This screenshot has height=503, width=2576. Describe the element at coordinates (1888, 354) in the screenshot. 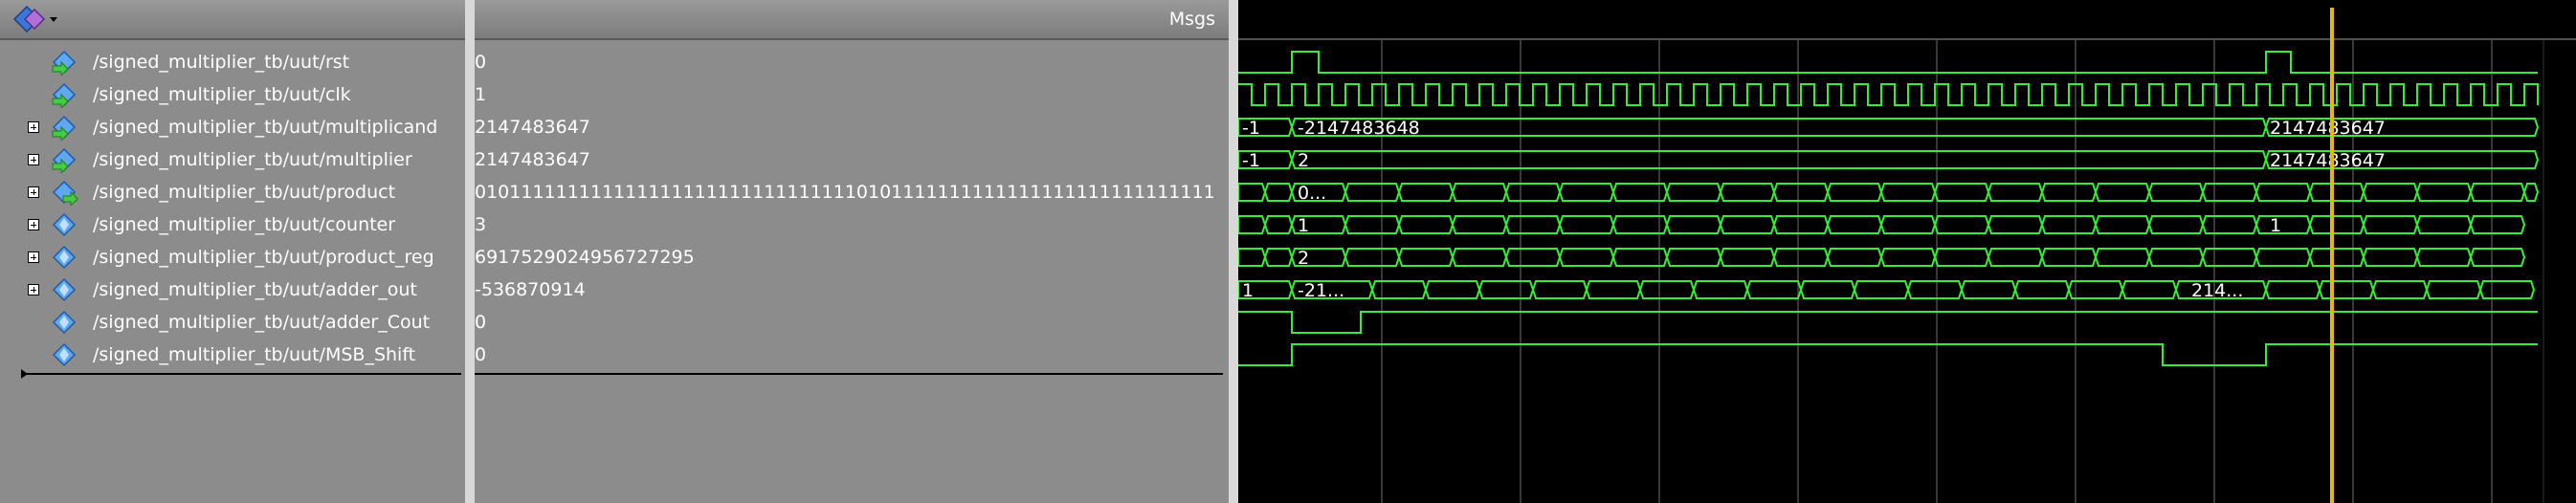

I see `msb-shift-waveform` at that location.